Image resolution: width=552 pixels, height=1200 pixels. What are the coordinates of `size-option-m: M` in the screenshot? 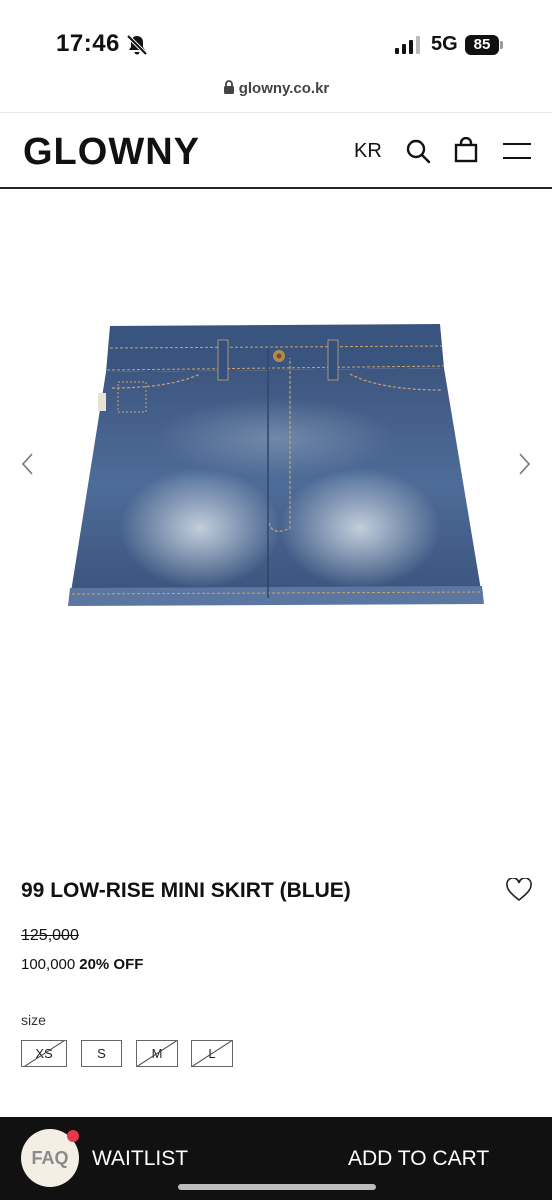 It's located at (157, 1053).